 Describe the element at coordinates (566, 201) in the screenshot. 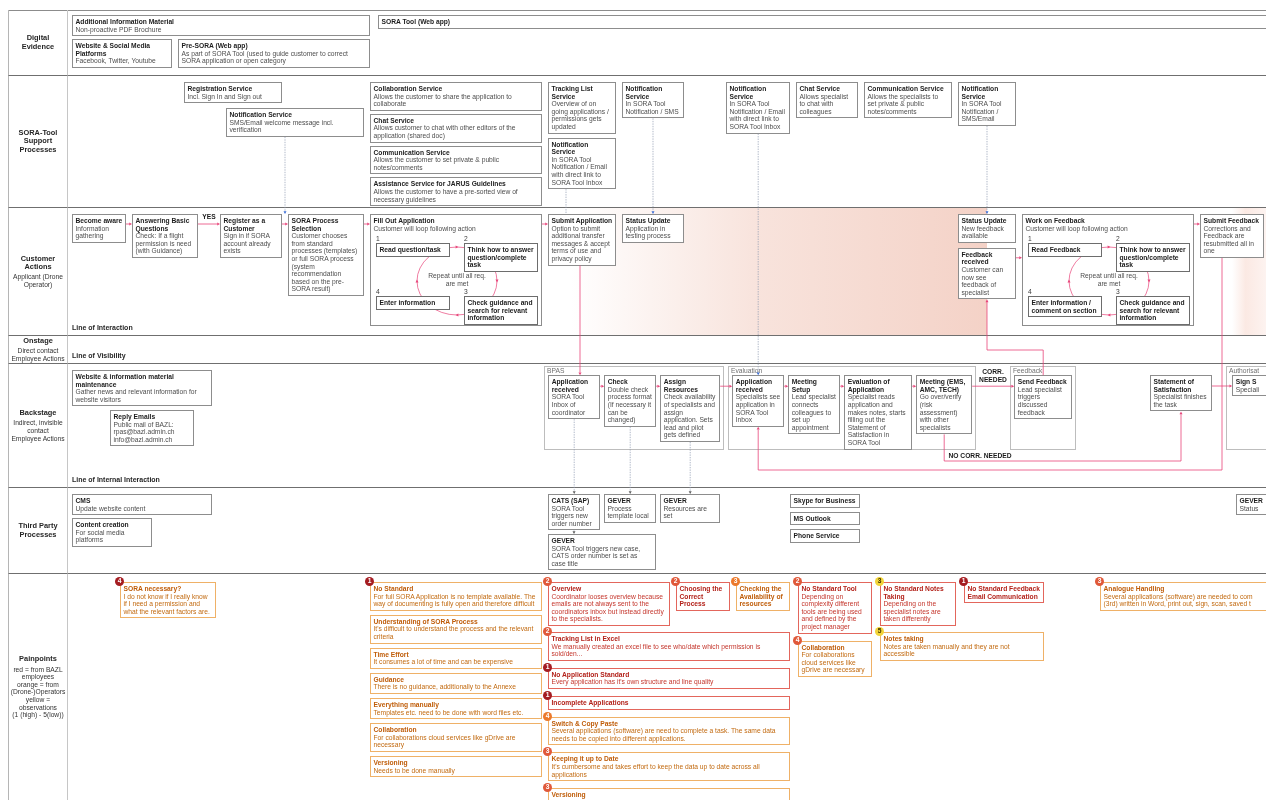

I see `dotted-line` at that location.